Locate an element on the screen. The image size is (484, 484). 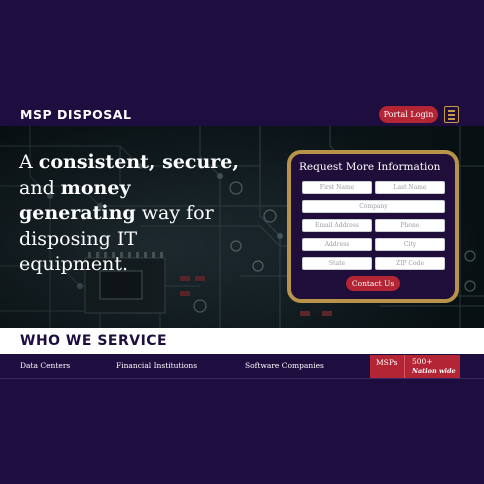
address-field: Address is located at coordinates (337, 244).